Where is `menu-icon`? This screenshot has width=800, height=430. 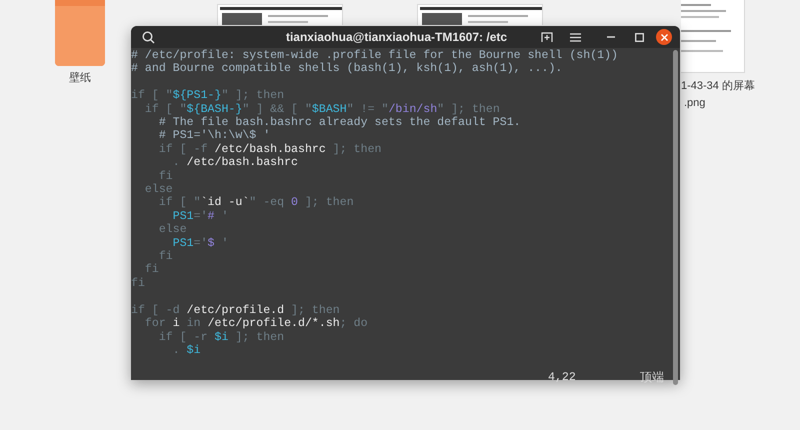 menu-icon is located at coordinates (575, 37).